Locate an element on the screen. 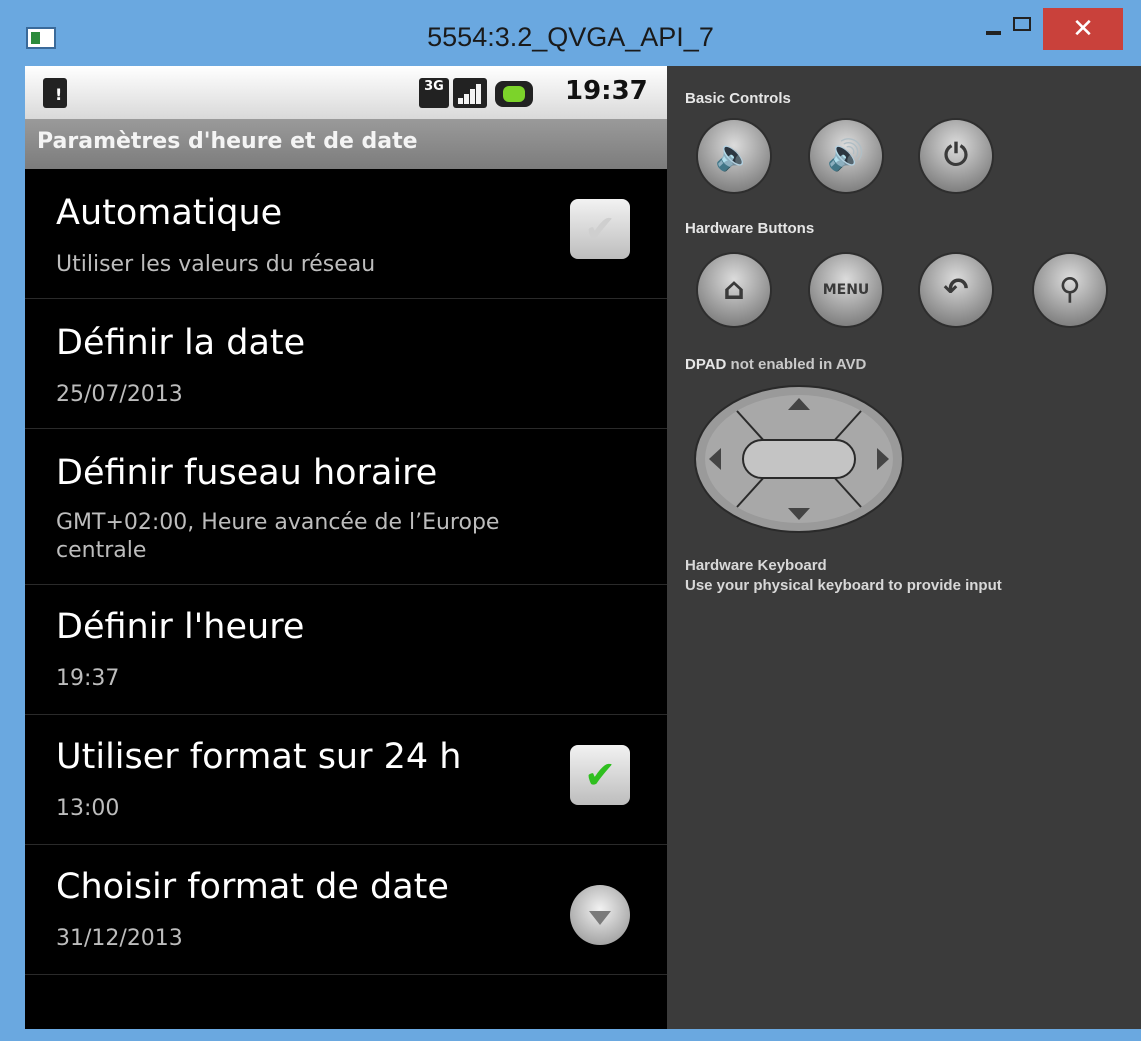  home-icon: ⌂ is located at coordinates (734, 289).